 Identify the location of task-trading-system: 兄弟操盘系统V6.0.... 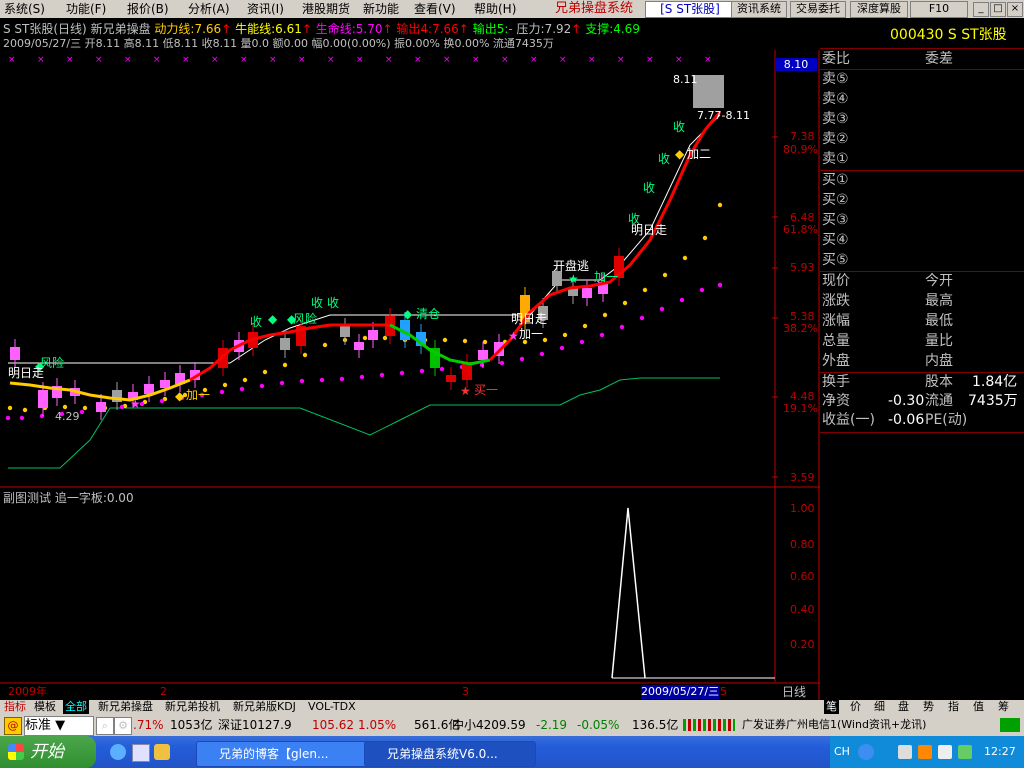
(450, 754).